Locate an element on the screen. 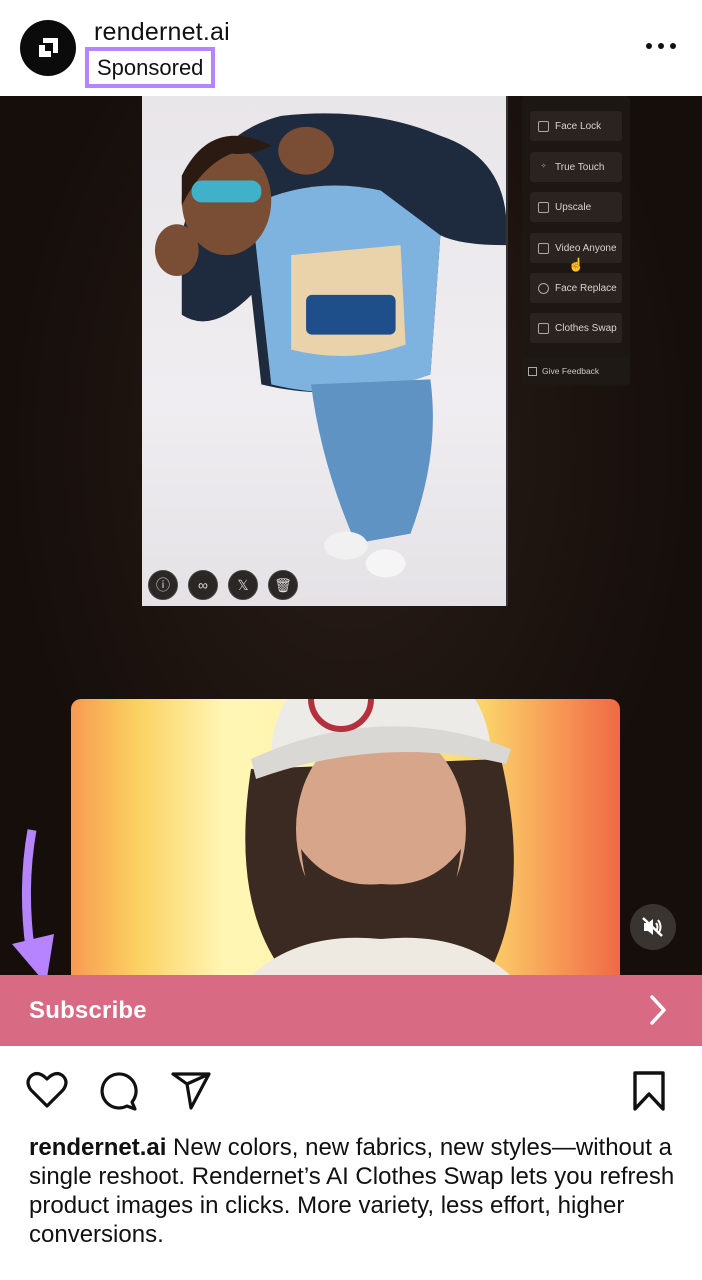  post-actions is located at coordinates (351, 1091).